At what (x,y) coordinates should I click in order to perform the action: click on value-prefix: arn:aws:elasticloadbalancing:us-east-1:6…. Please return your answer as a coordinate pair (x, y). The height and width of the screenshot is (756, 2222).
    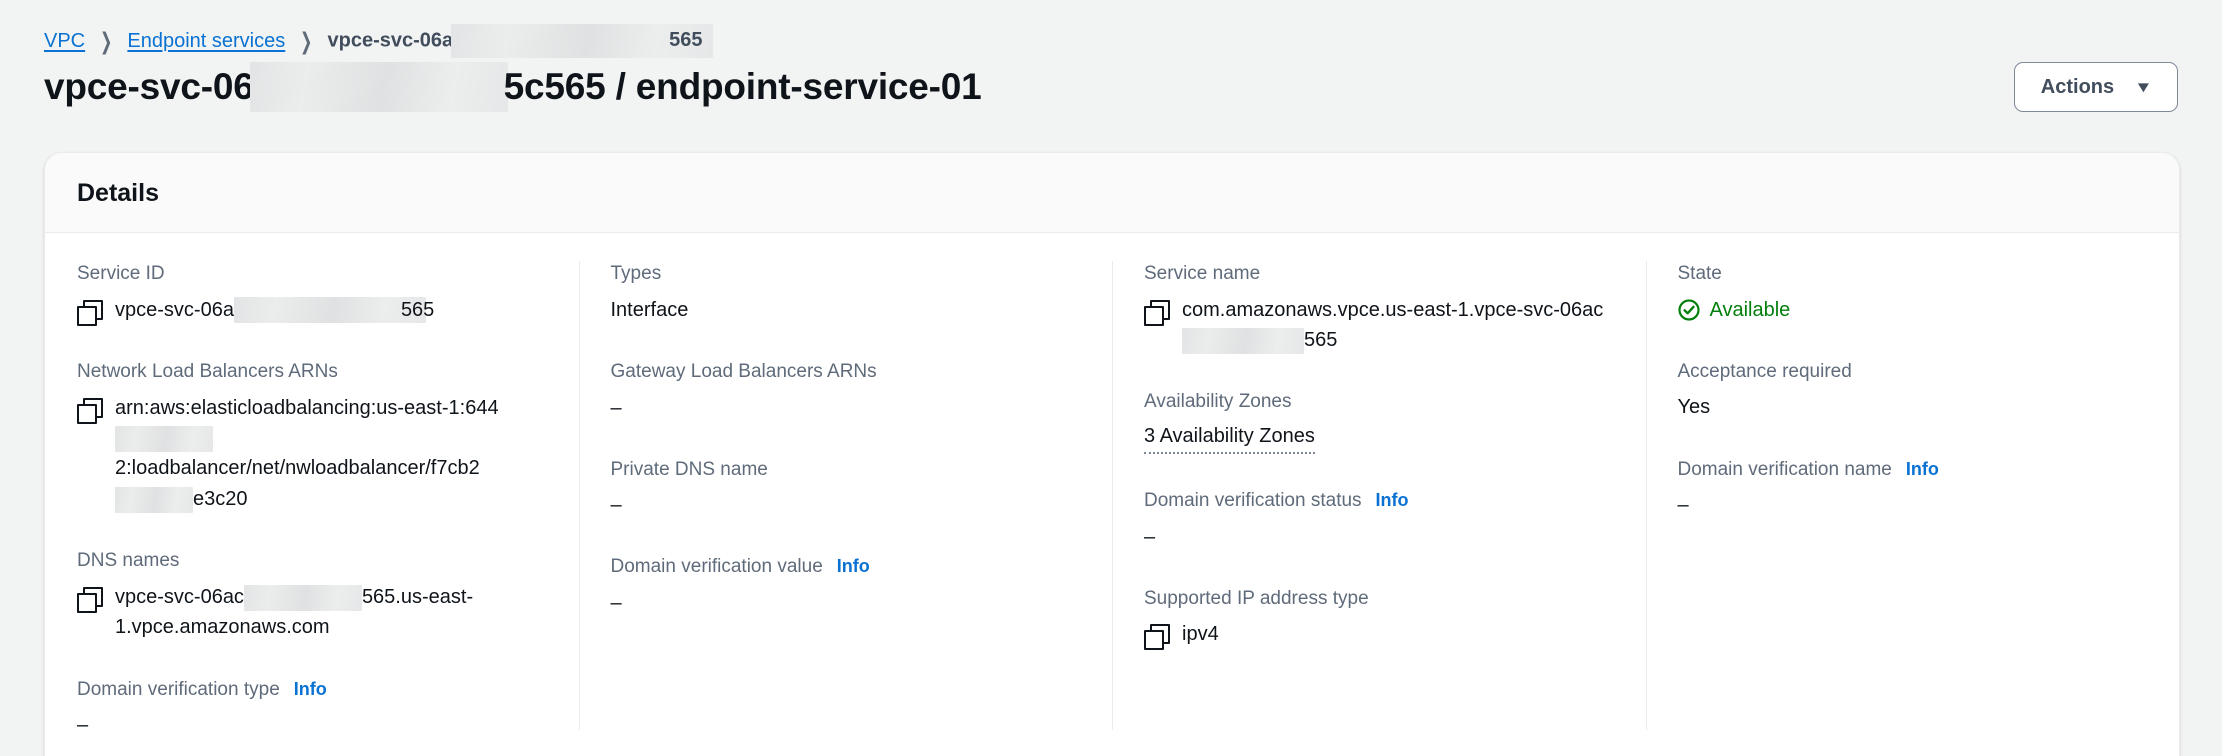
    Looking at the image, I should click on (307, 407).